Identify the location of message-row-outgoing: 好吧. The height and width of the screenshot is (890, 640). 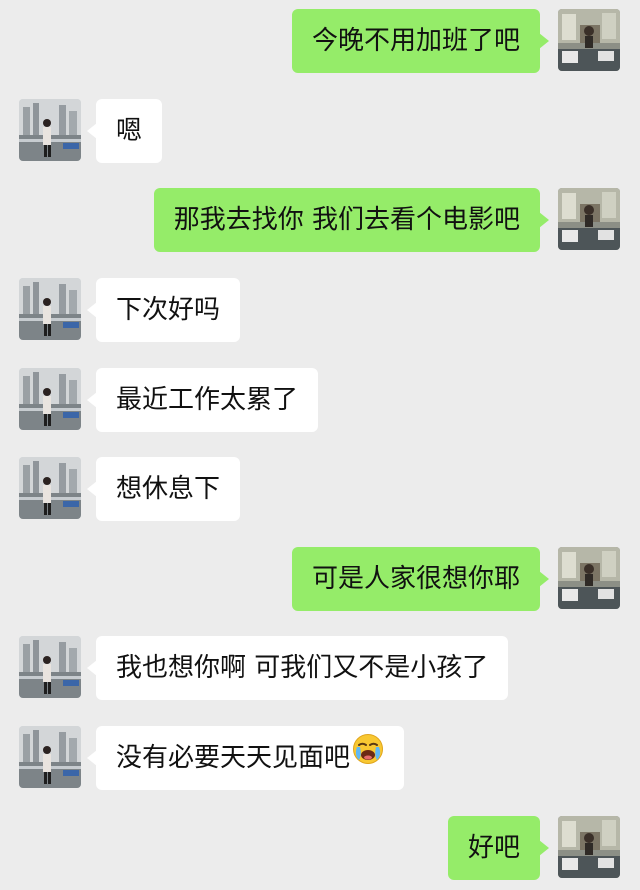
(320, 848).